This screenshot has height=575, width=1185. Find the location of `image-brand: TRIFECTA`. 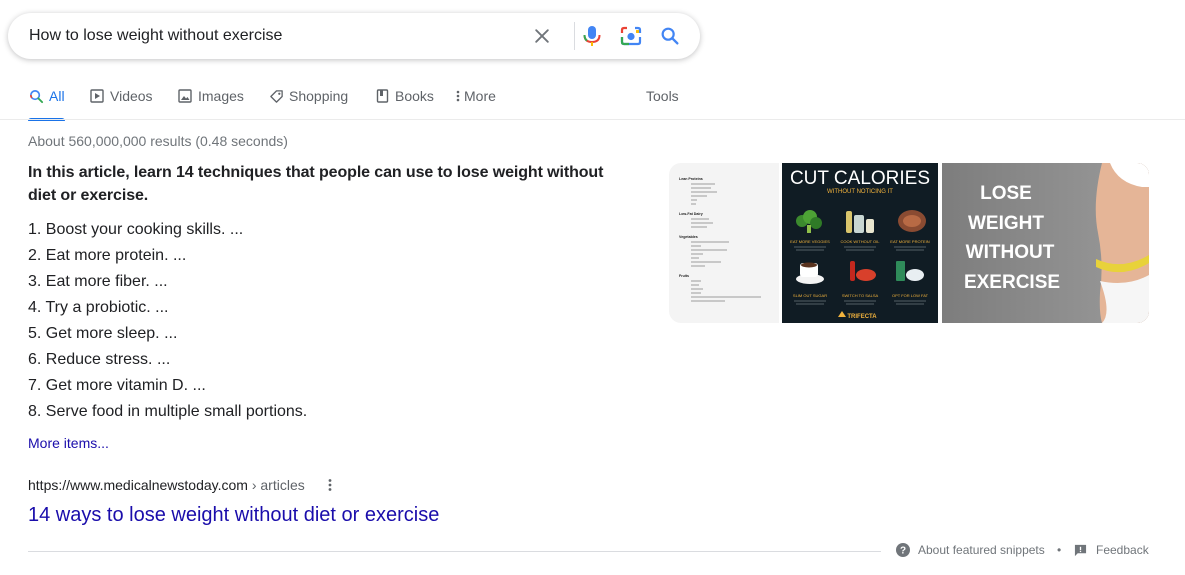

image-brand: TRIFECTA is located at coordinates (862, 317).